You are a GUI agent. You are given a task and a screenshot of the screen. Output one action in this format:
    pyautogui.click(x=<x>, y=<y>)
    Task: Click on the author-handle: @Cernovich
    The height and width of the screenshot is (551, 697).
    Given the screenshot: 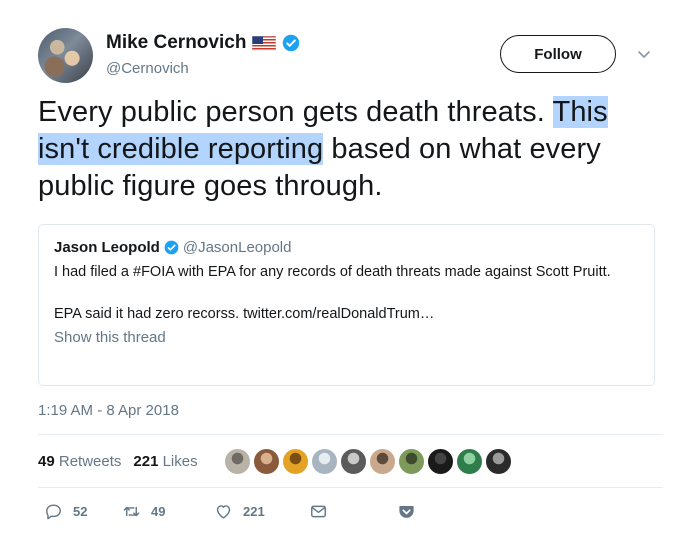 What is the action you would take?
    pyautogui.click(x=147, y=68)
    